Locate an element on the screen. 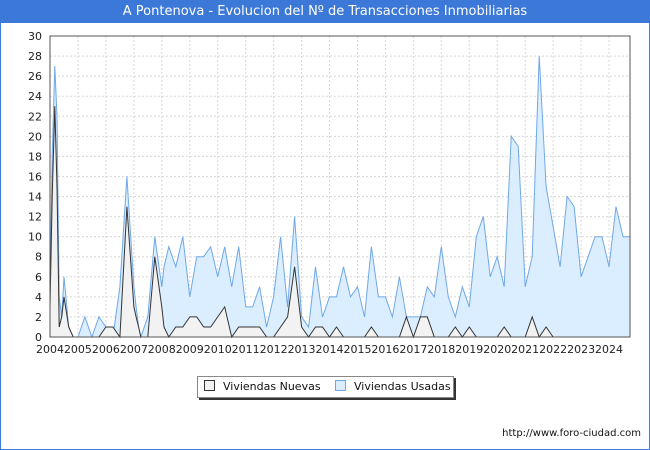 Image resolution: width=650 pixels, height=450 pixels. chart-legend: Viviendas Nuevas Viviendas Usadas is located at coordinates (325, 387).